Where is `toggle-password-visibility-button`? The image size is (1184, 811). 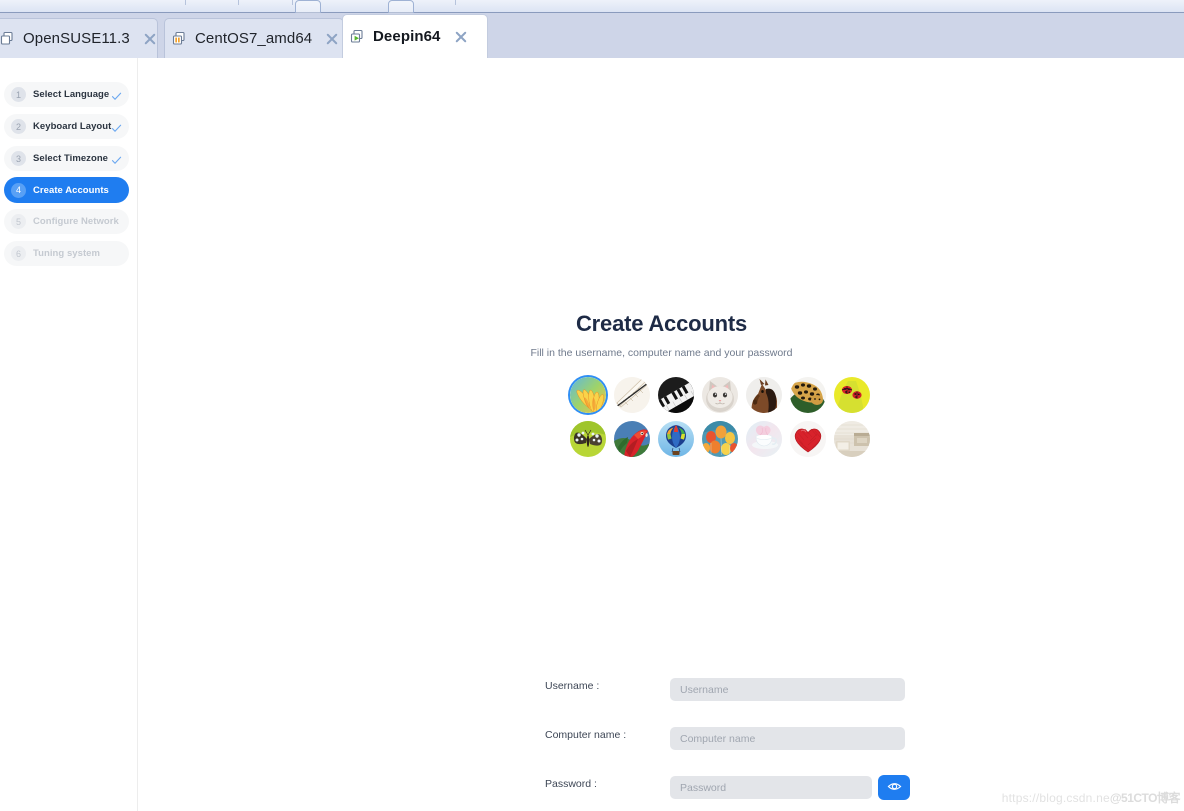 toggle-password-visibility-button is located at coordinates (894, 787).